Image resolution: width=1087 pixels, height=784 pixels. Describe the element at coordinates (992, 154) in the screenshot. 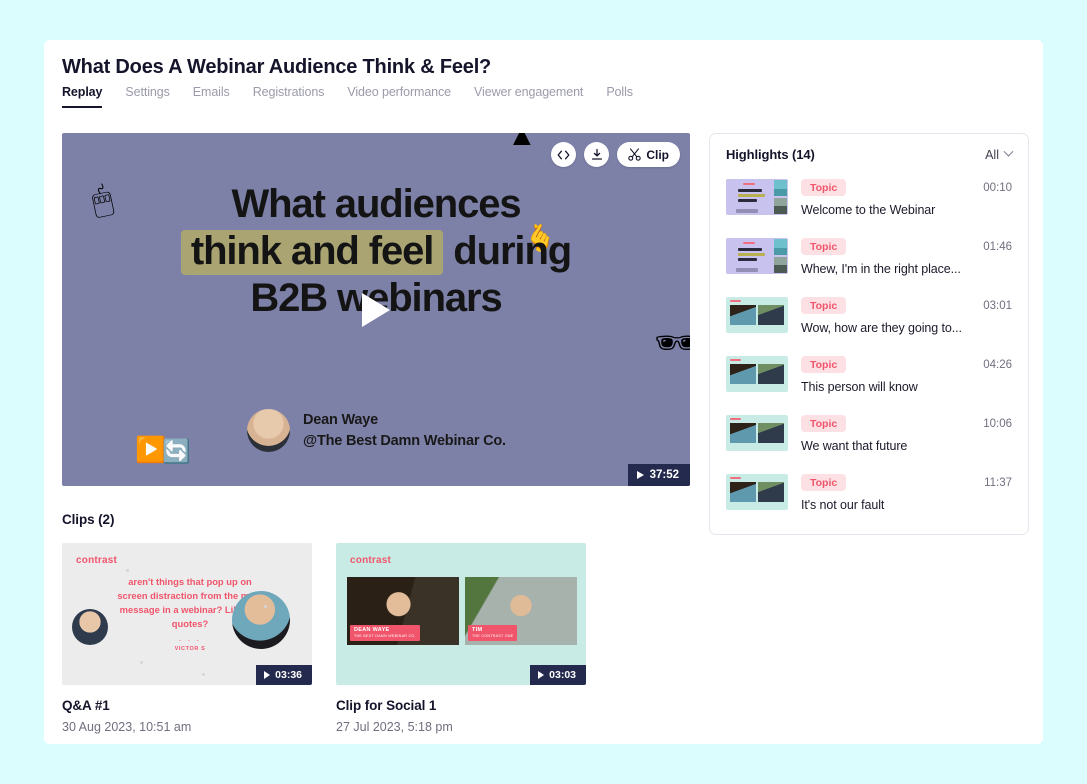

I see `highlights-filter-label: All` at that location.